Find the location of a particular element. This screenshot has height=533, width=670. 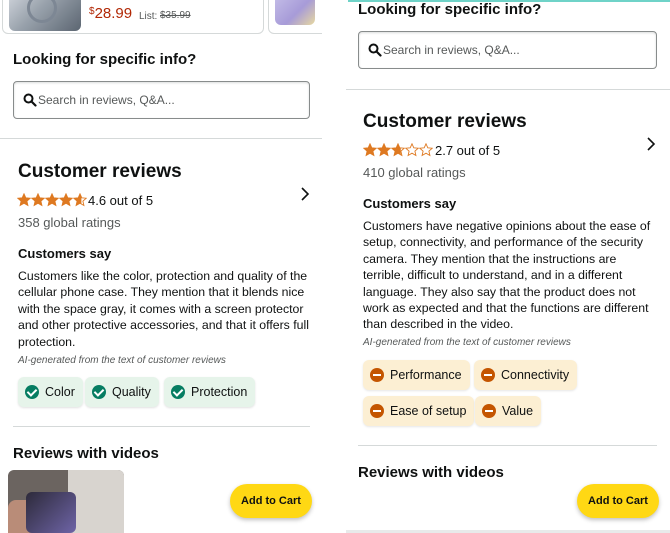

chip-label: Quality is located at coordinates (131, 392).